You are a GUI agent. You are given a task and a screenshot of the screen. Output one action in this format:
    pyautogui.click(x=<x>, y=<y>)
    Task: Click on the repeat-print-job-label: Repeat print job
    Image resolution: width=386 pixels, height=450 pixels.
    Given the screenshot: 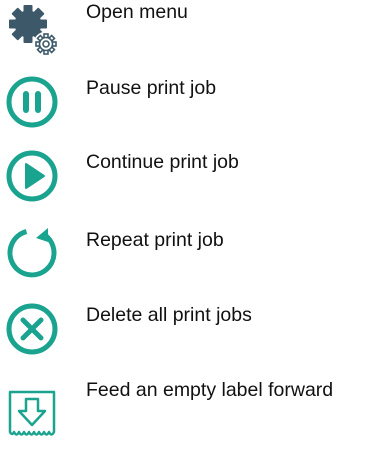 What is the action you would take?
    pyautogui.click(x=155, y=240)
    